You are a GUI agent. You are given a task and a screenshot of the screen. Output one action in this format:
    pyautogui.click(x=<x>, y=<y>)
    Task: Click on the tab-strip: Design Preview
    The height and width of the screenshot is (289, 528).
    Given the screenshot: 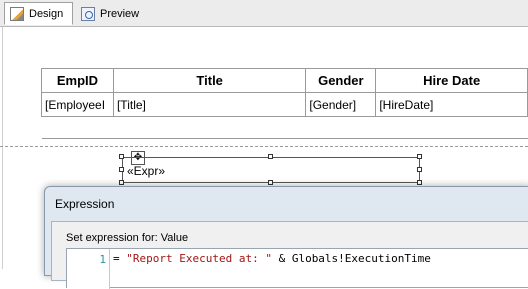 What is the action you would take?
    pyautogui.click(x=264, y=13)
    